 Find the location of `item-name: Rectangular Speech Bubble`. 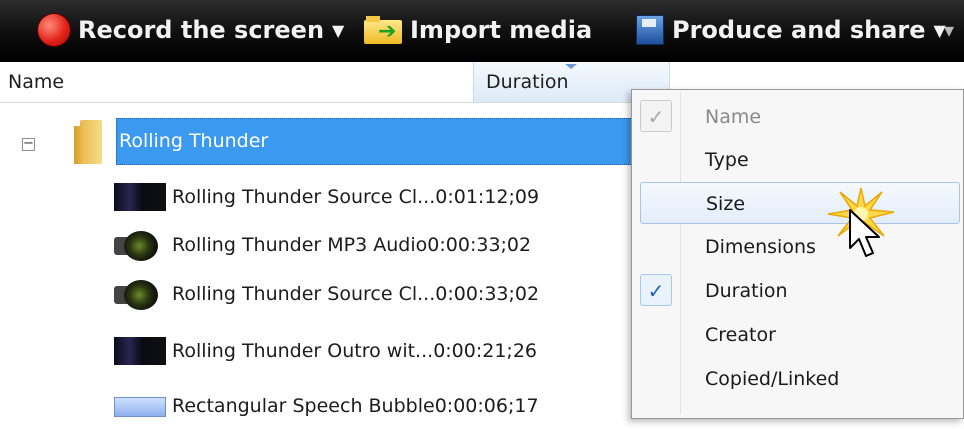

item-name: Rectangular Speech Bubble is located at coordinates (303, 406).